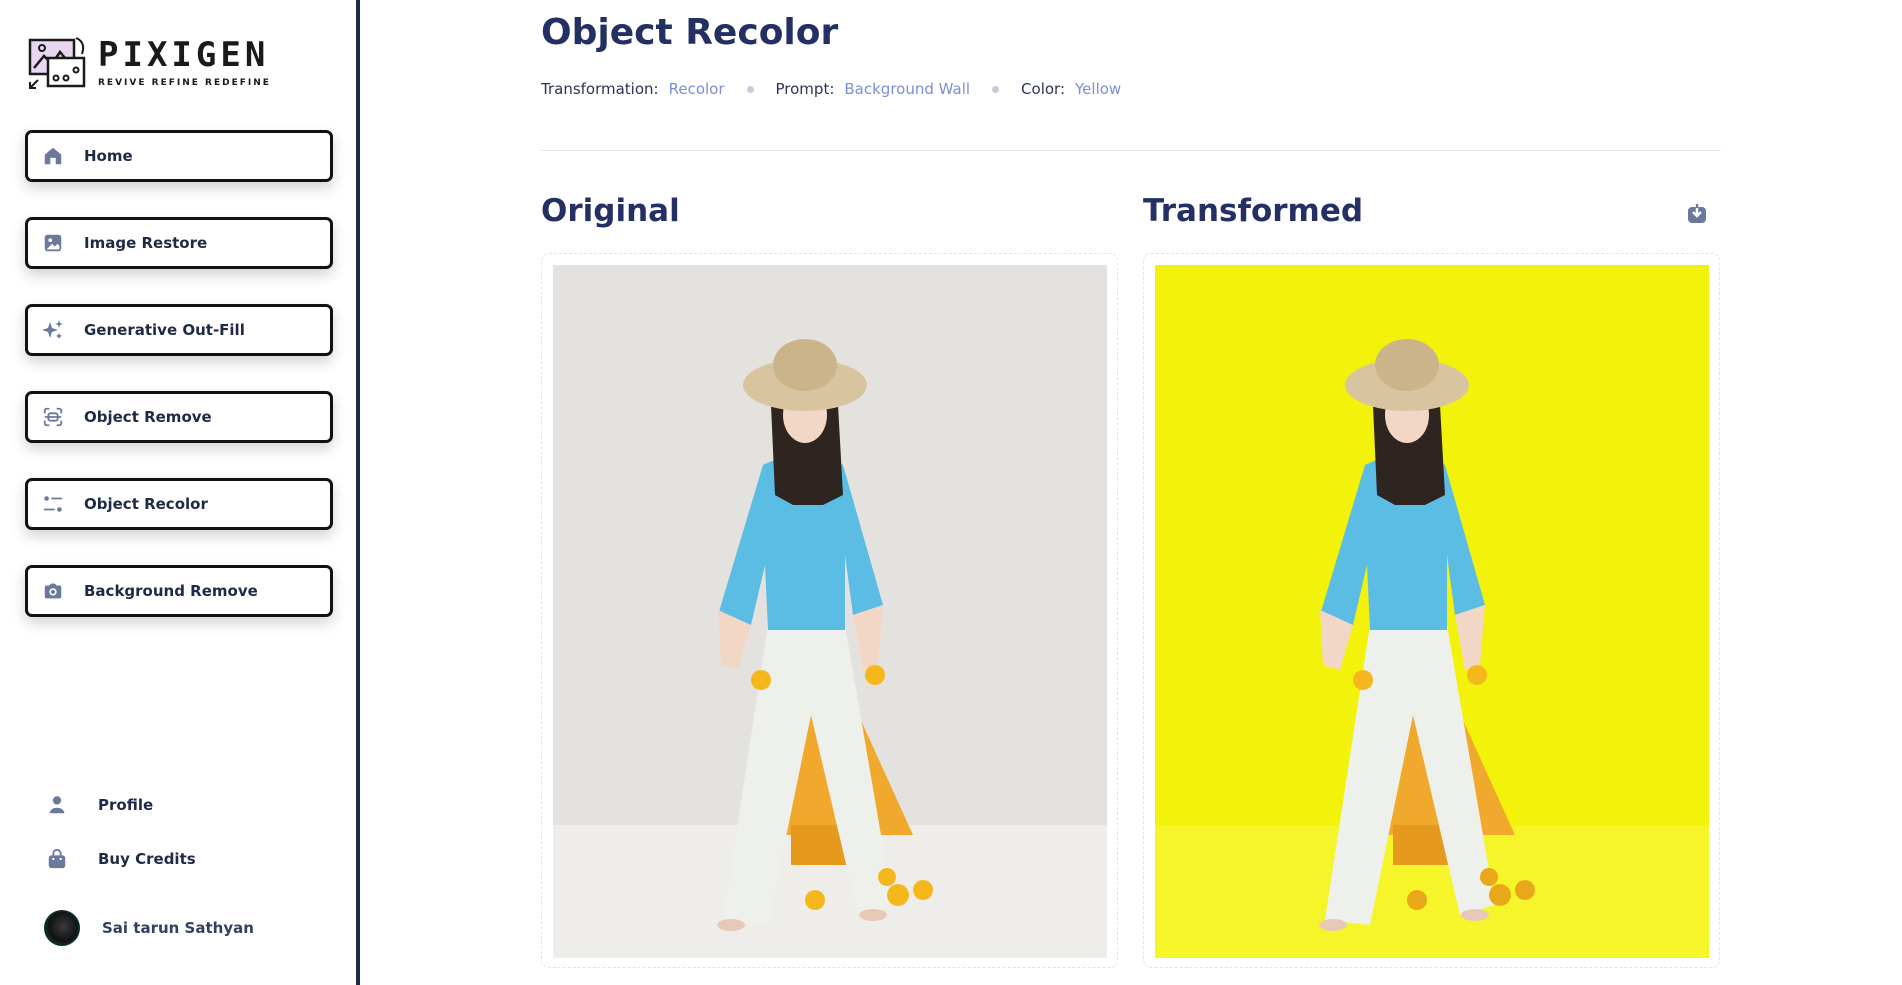 The height and width of the screenshot is (985, 1902). I want to click on sidebar-item-profile: Profile, so click(120, 805).